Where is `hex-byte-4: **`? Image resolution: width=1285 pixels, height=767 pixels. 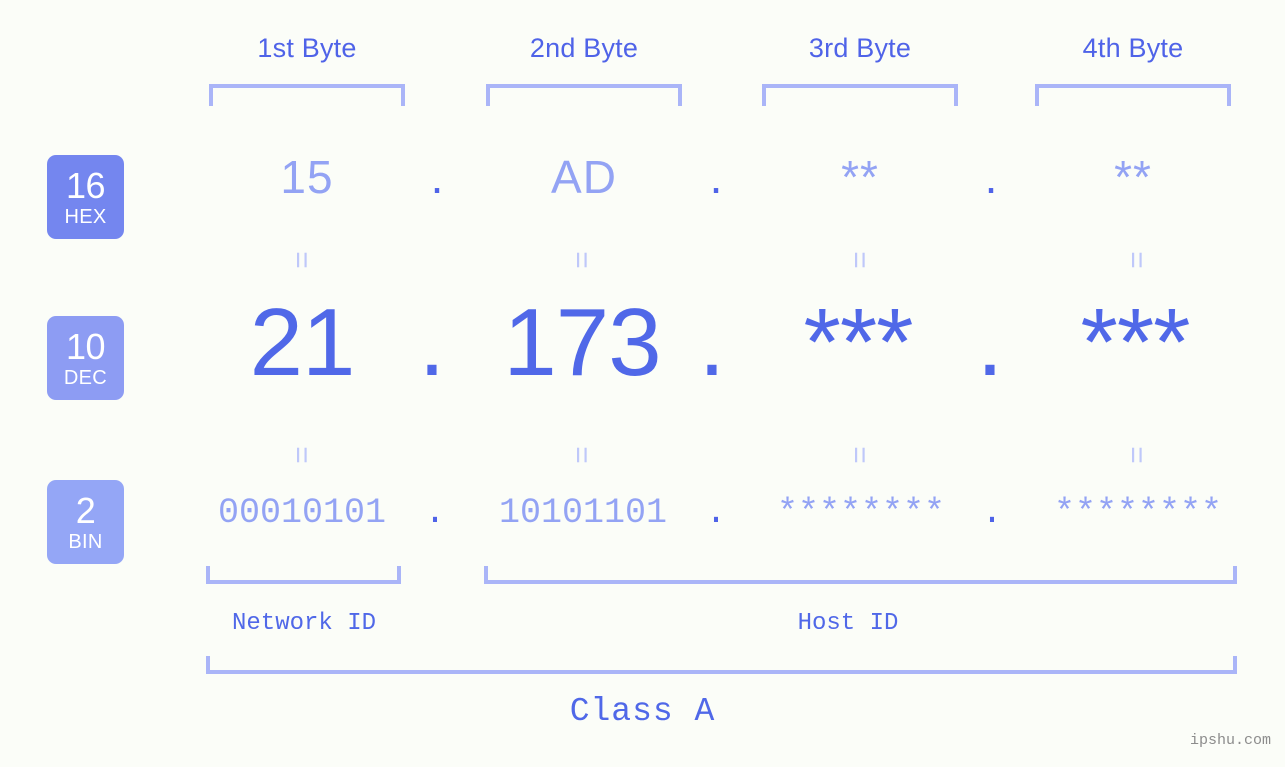 hex-byte-4: ** is located at coordinates (1133, 177).